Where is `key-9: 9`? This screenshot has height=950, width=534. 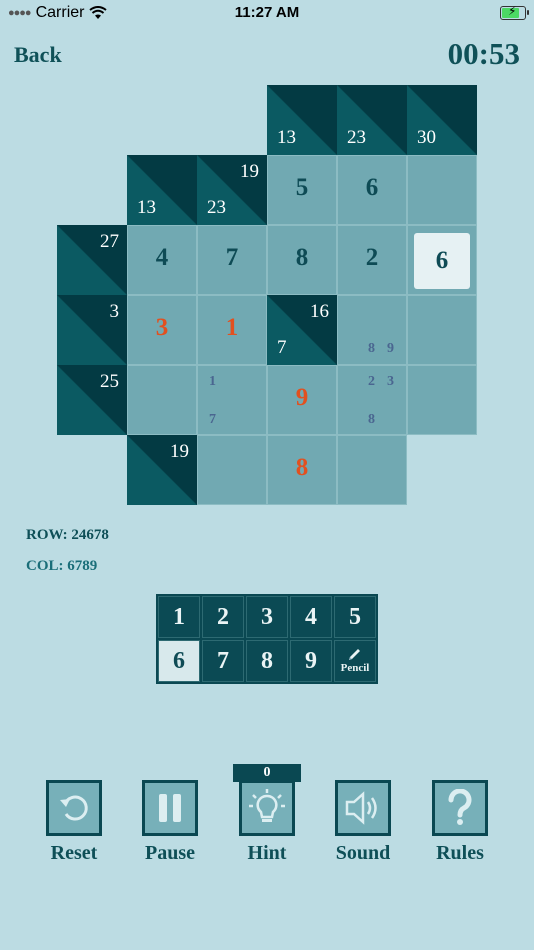
key-9: 9 is located at coordinates (311, 661).